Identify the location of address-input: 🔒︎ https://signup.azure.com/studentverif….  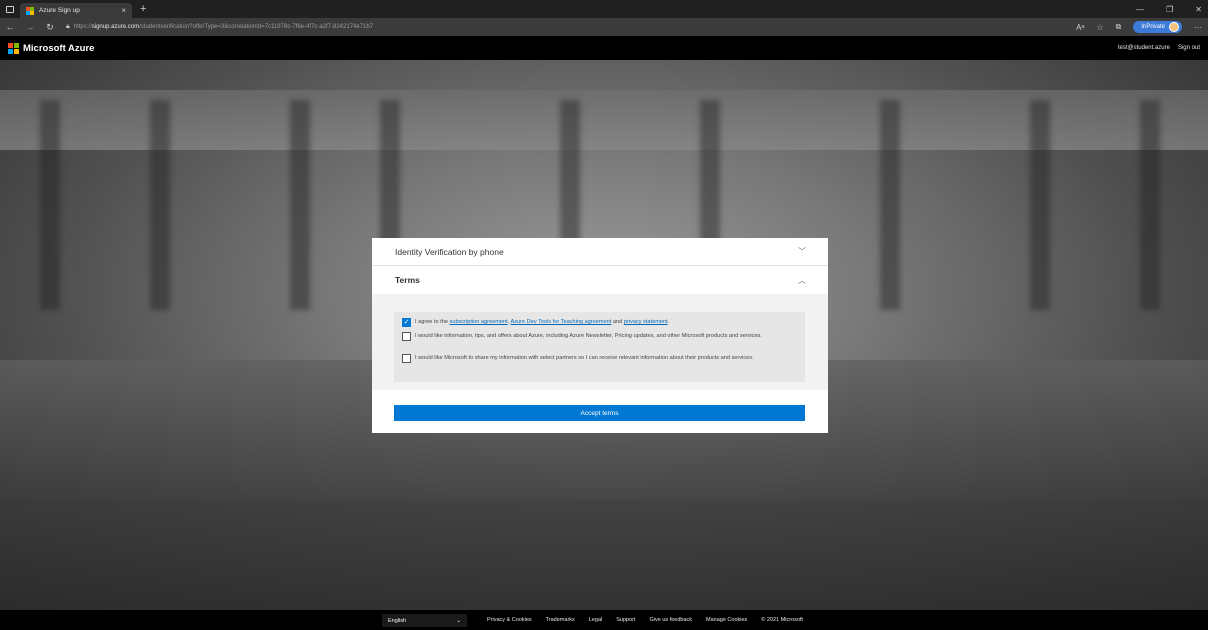
(219, 27).